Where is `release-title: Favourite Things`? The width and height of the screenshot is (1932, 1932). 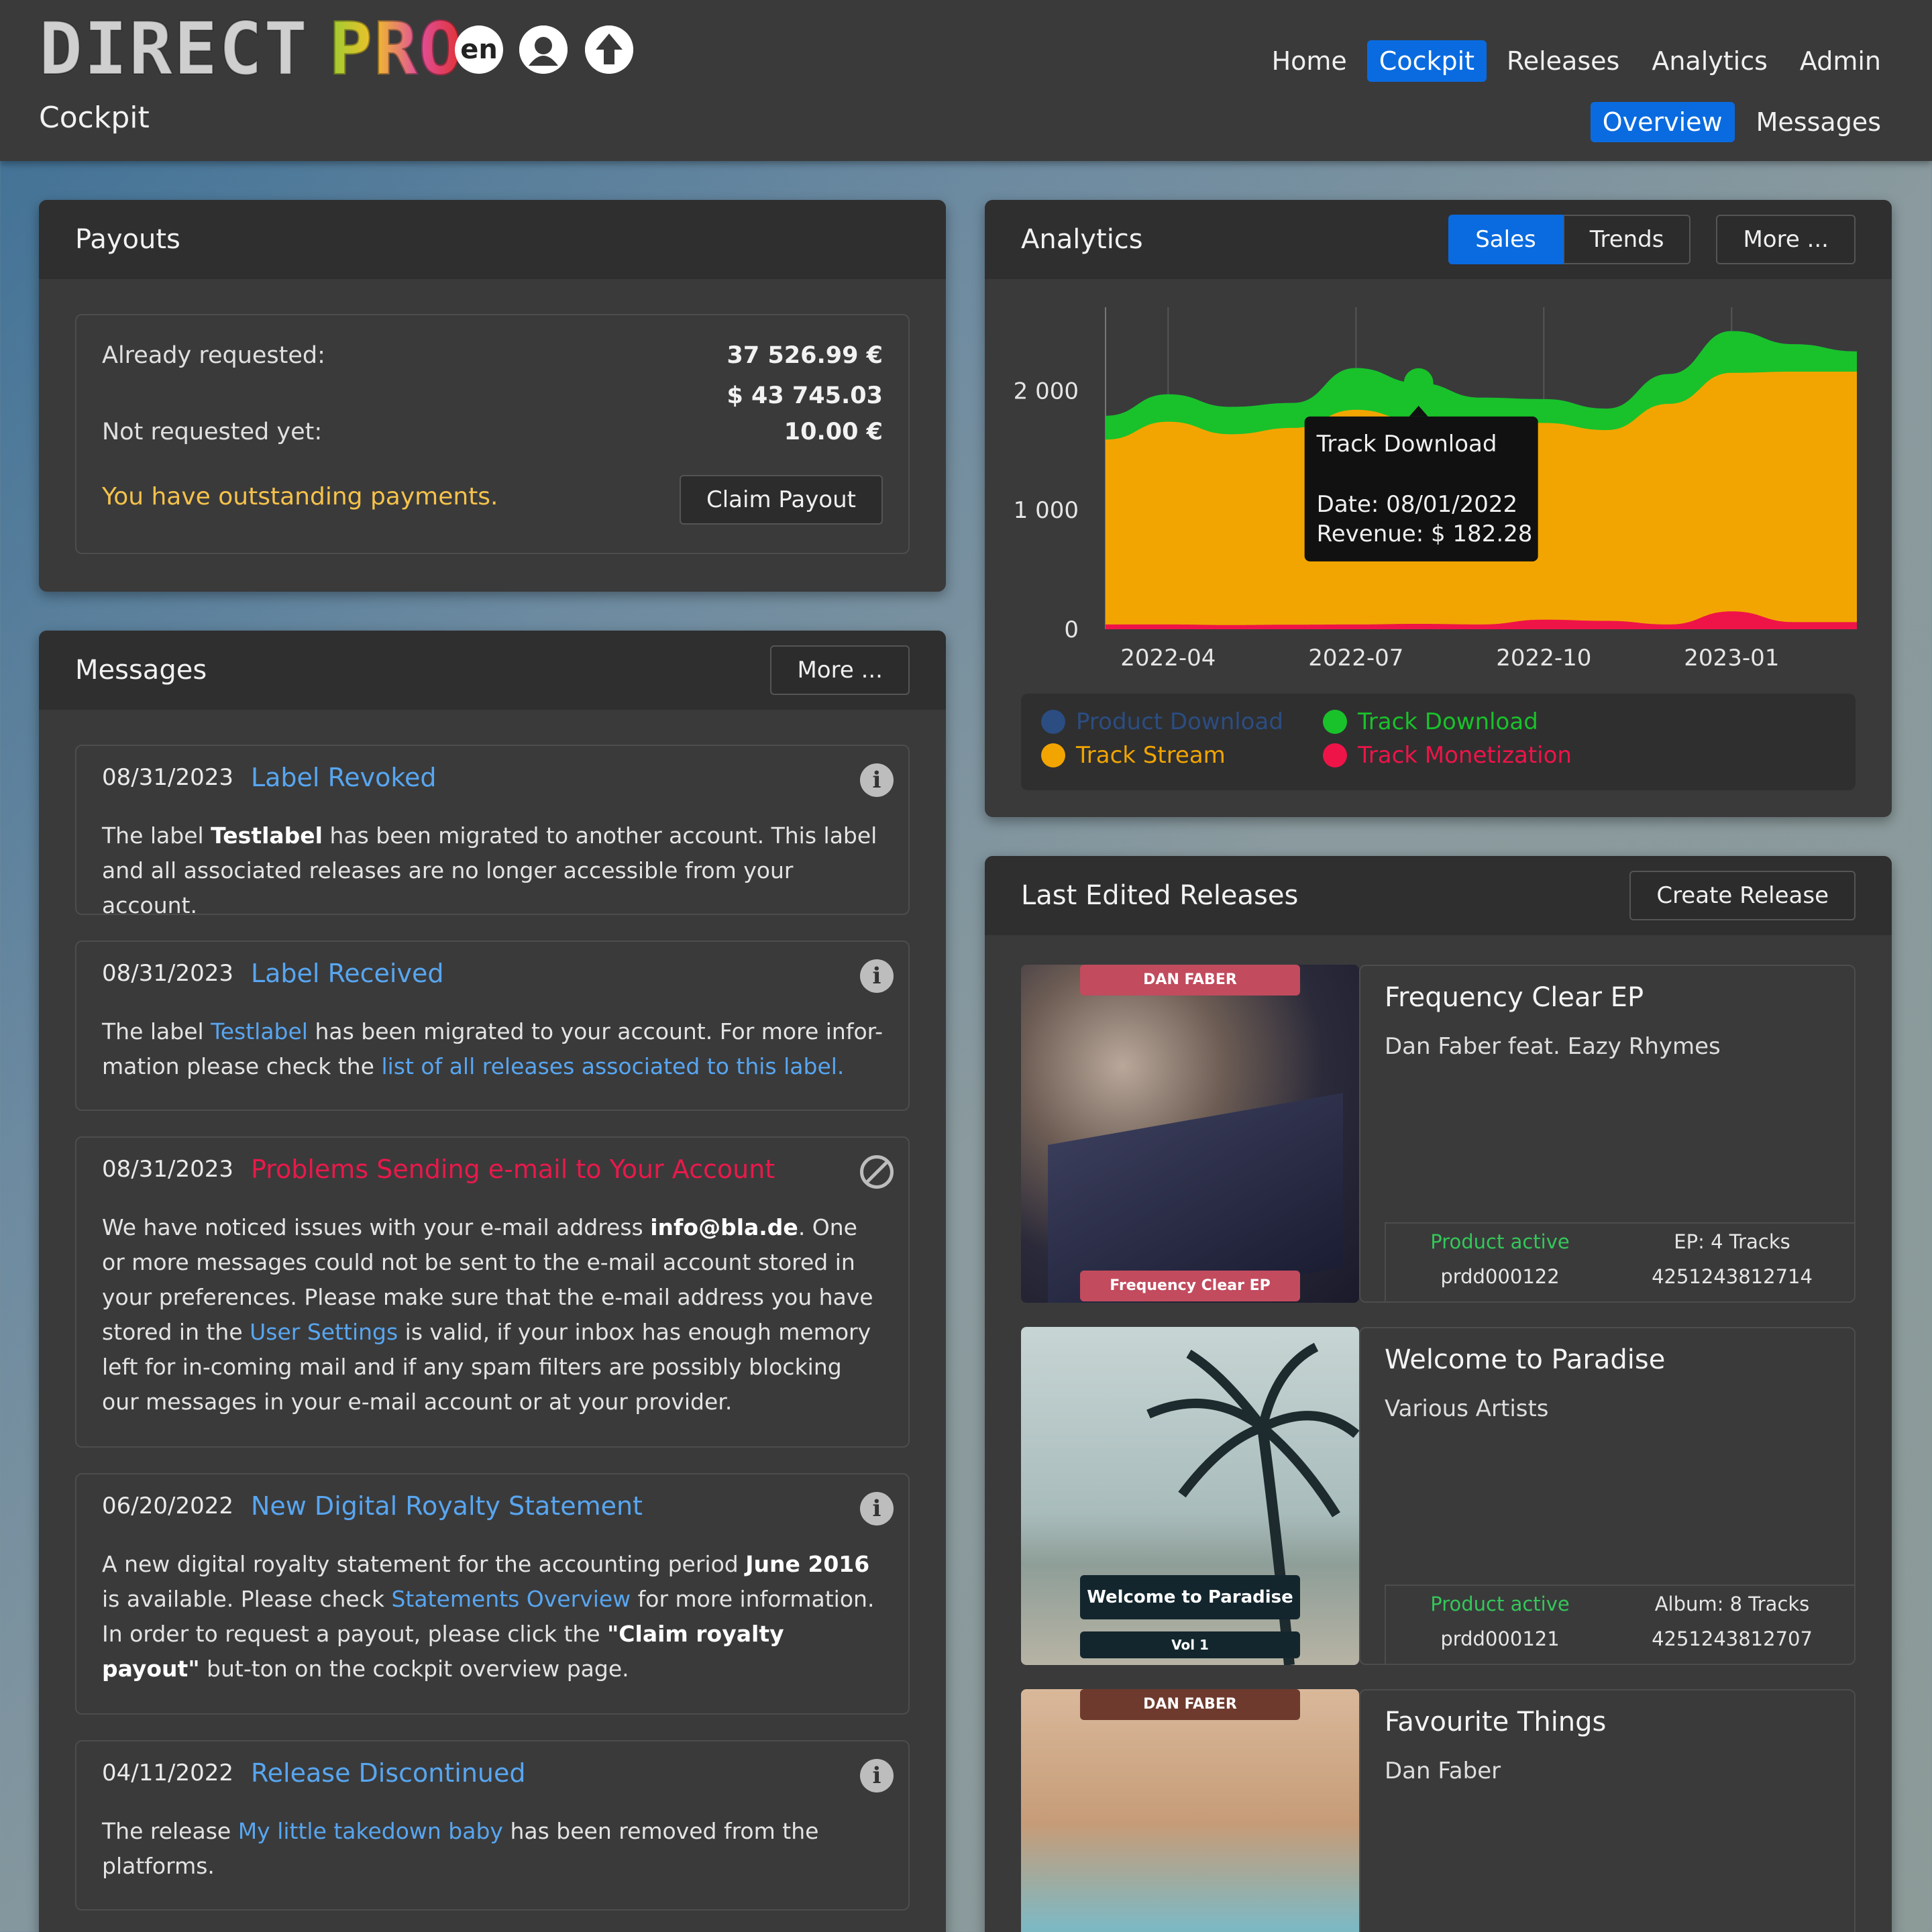 release-title: Favourite Things is located at coordinates (1495, 1722).